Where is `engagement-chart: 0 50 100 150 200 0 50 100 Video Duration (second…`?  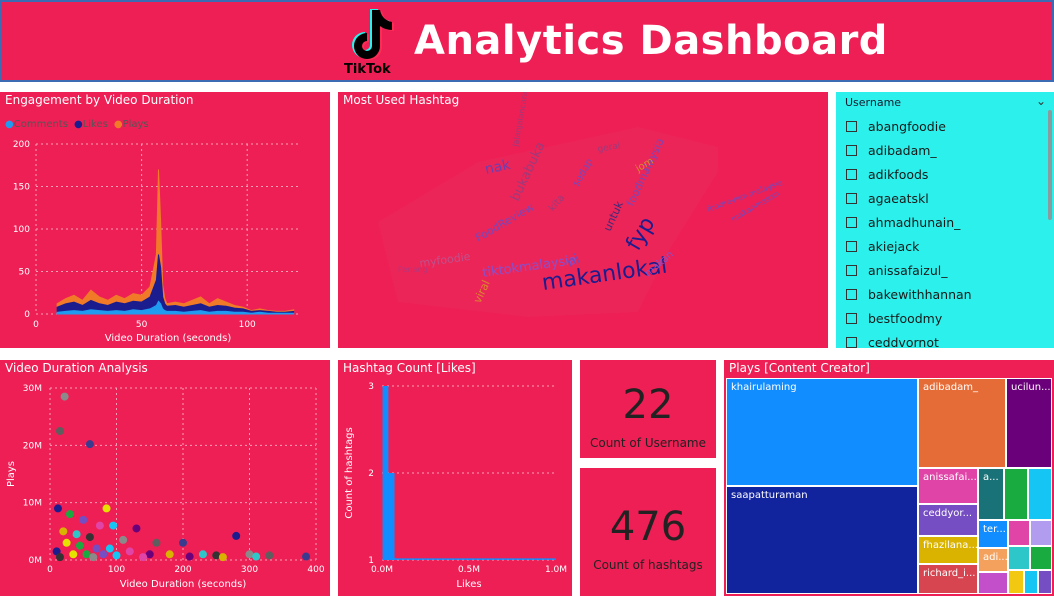 engagement-chart: 0 50 100 150 200 0 50 100 Video Duration (second… is located at coordinates (156, 242).